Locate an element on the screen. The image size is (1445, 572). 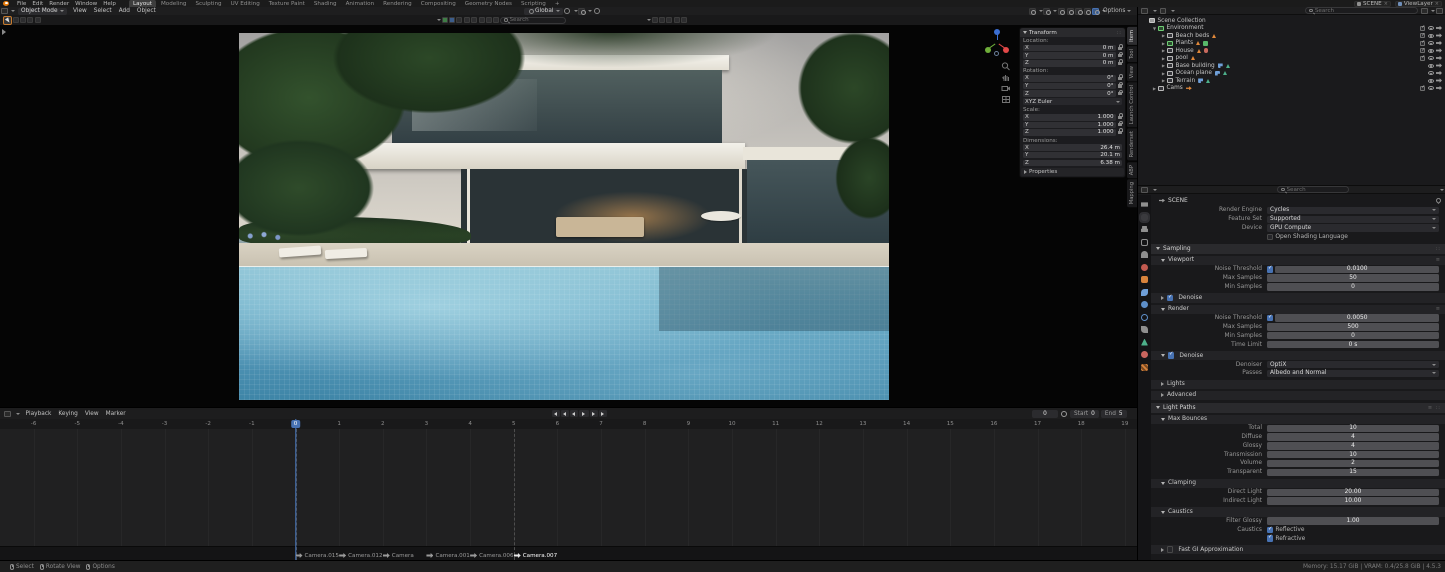
outliner-row: ▶ Ocean plane is located at coordinates (1291, 74).